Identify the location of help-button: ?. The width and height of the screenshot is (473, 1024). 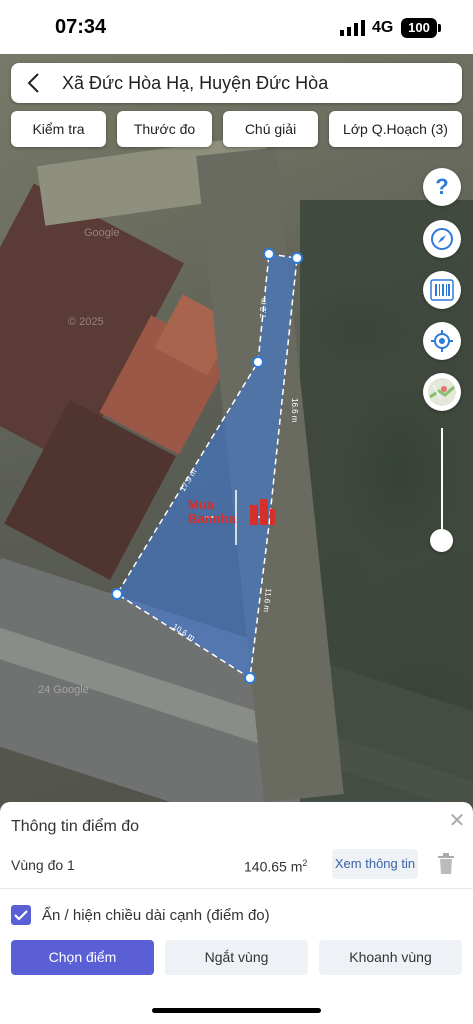
(442, 187).